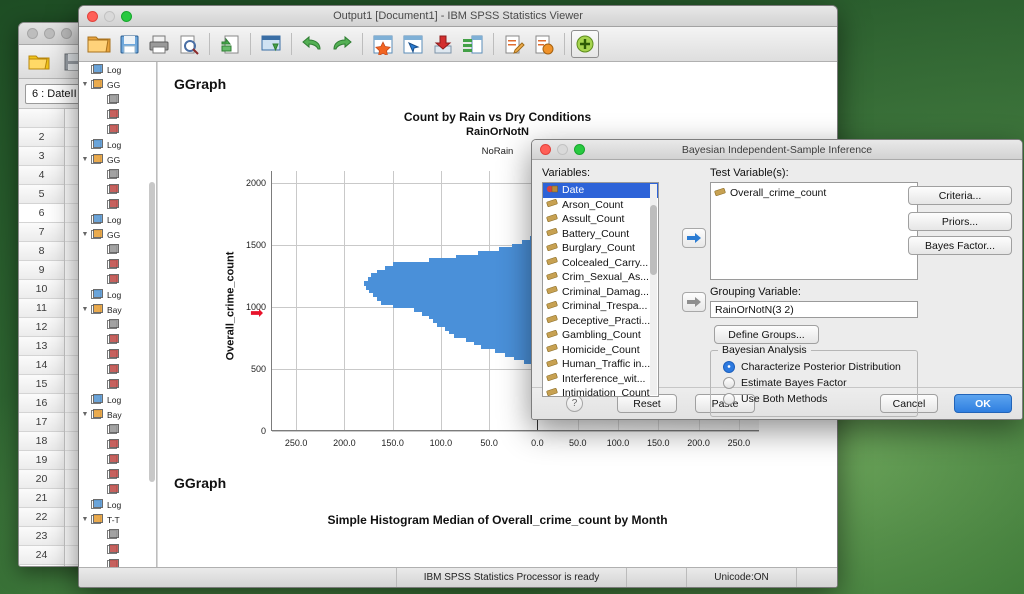 This screenshot has width=1024, height=594. Describe the element at coordinates (41, 251) in the screenshot. I see `row-header-8: 8` at that location.